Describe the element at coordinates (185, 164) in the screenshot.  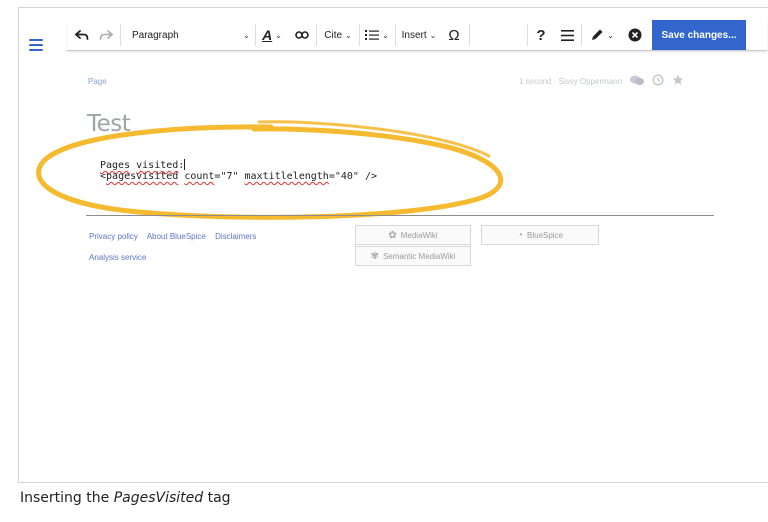
I see `text-cursor` at that location.